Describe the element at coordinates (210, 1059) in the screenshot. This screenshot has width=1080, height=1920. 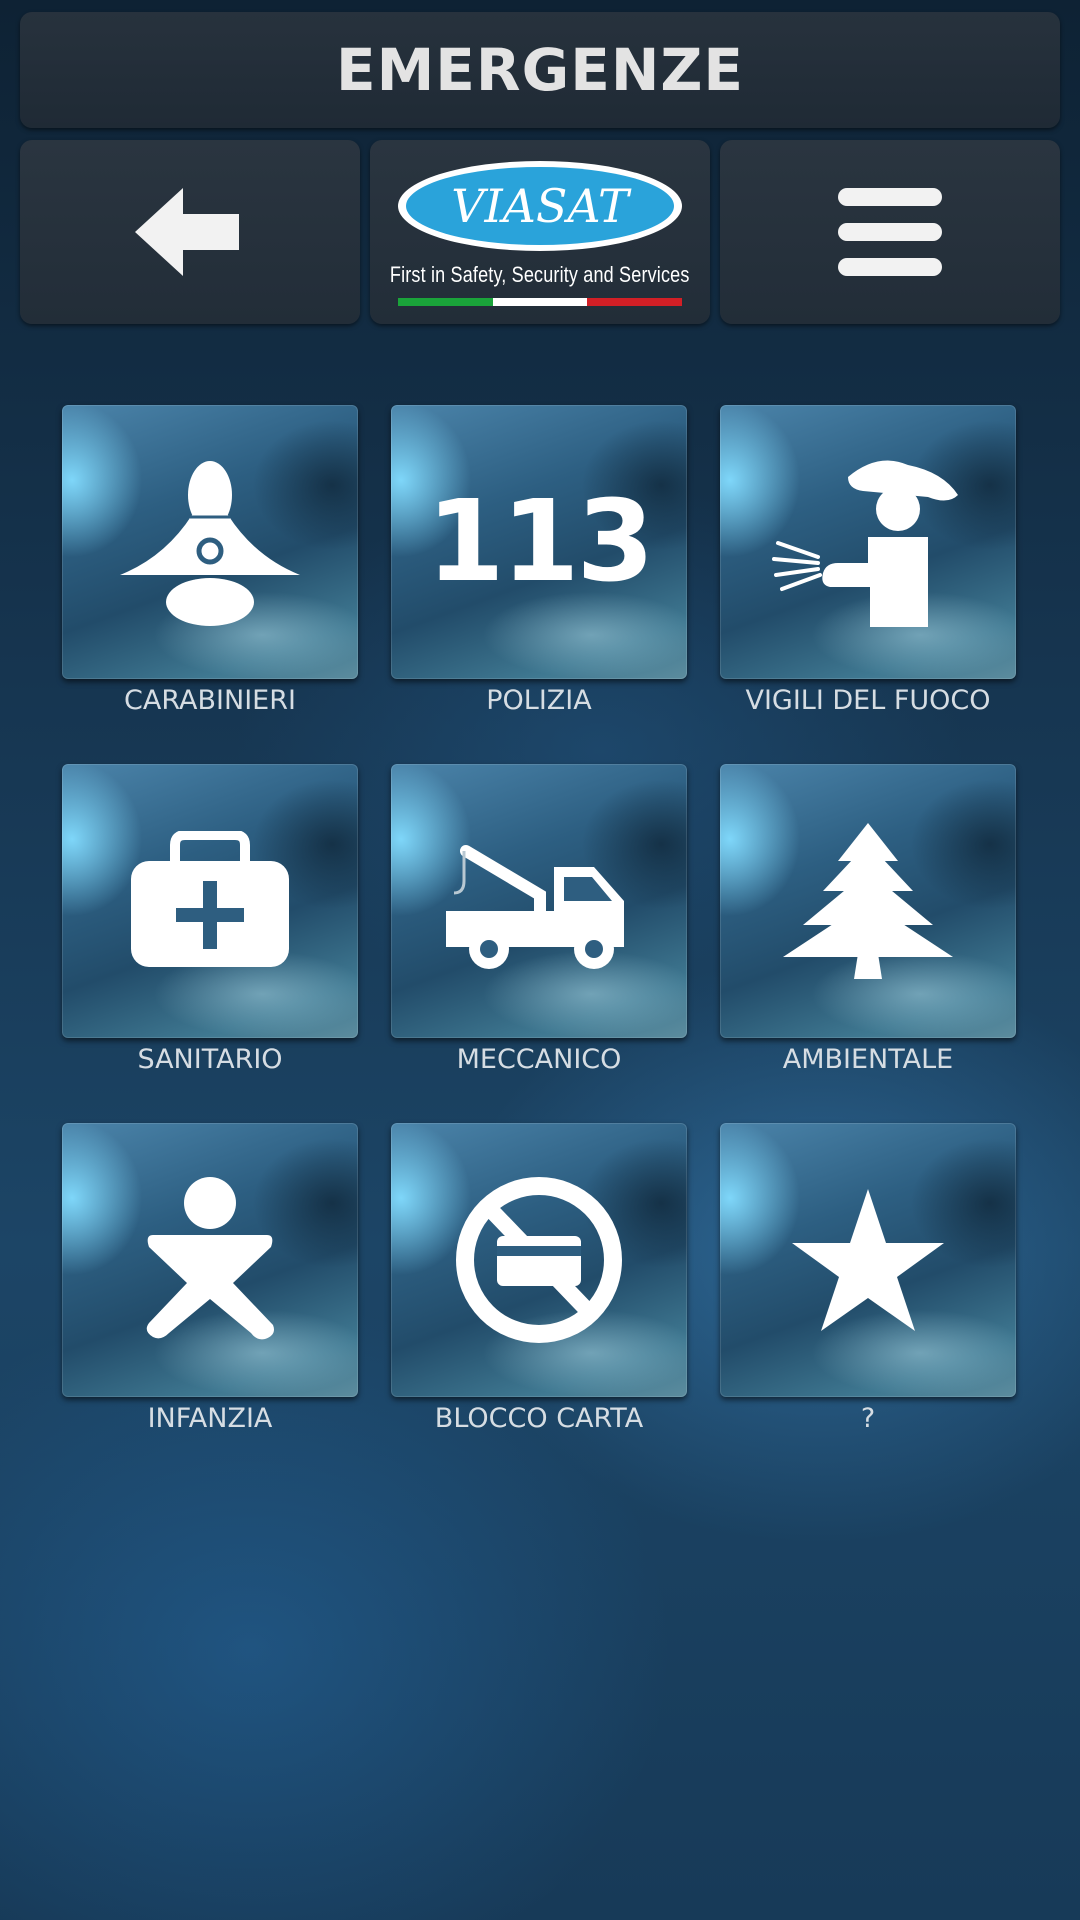
I see `tile-label-sanitario: SANITARIO` at that location.